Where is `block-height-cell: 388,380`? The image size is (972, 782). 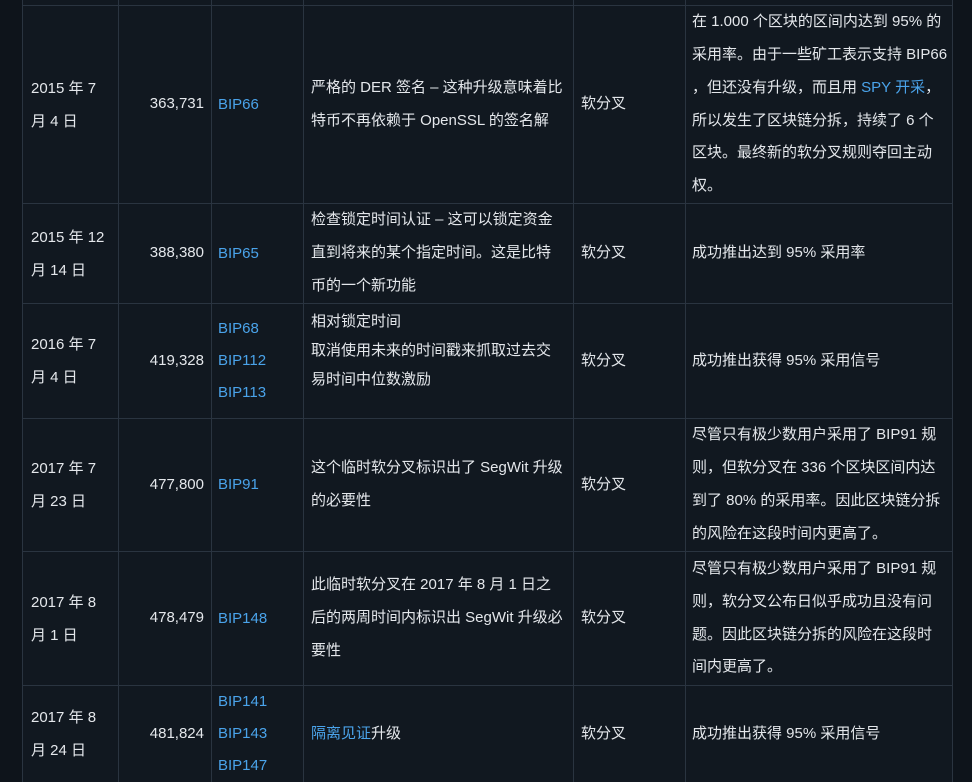
block-height-cell: 388,380 is located at coordinates (164, 253).